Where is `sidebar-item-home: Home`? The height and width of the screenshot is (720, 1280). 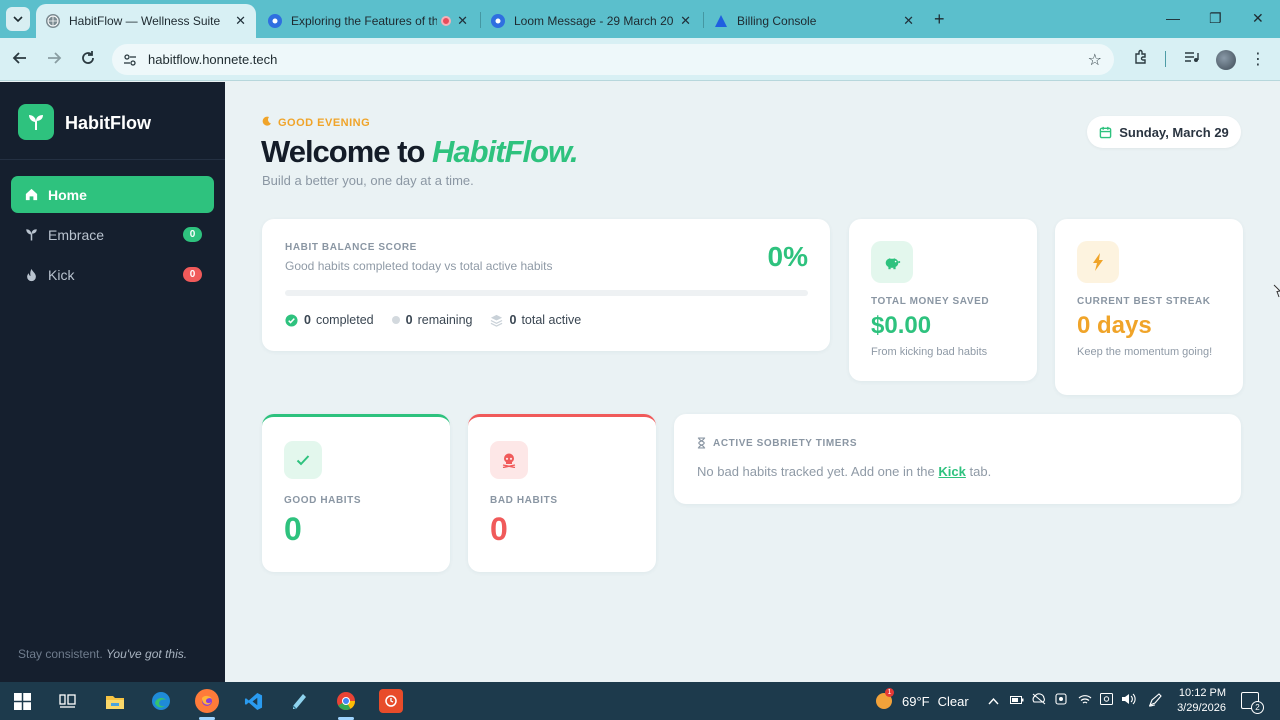
sidebar-item-home: Home is located at coordinates (112, 194).